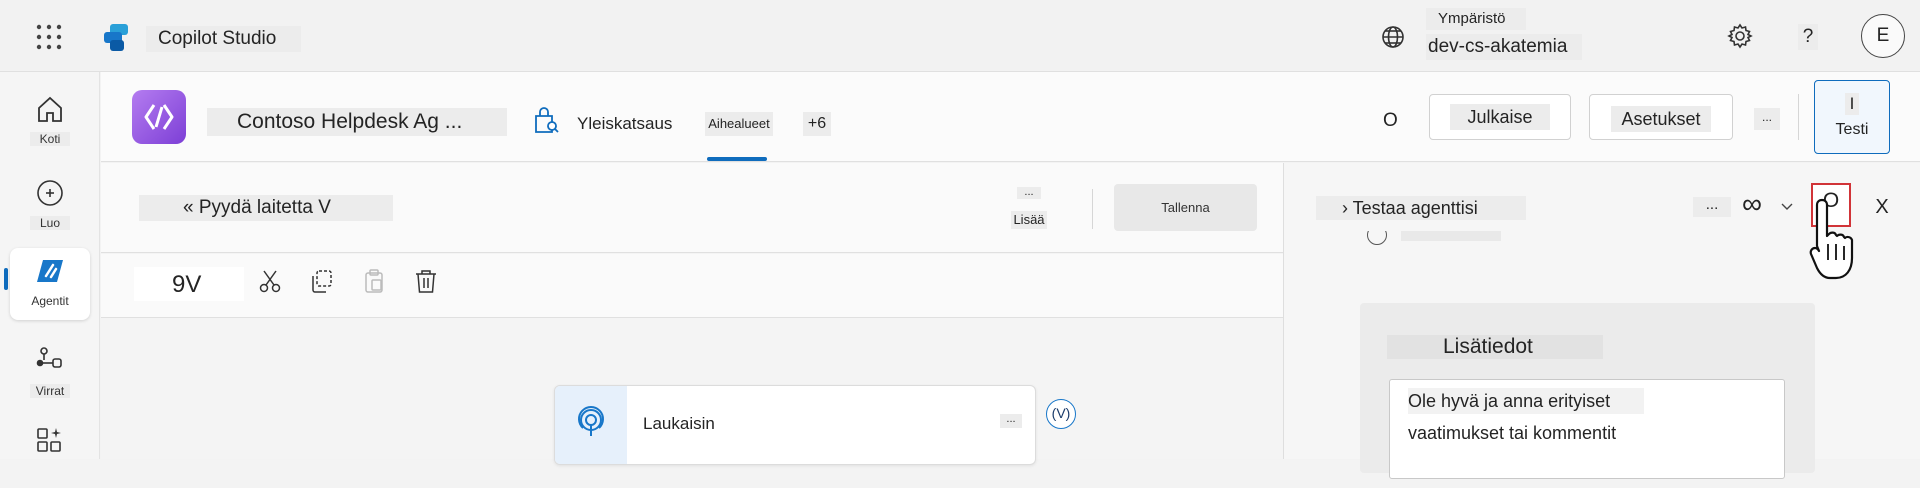 Image resolution: width=1920 pixels, height=488 pixels. Describe the element at coordinates (1390, 120) in the screenshot. I see `status-o-label: O` at that location.